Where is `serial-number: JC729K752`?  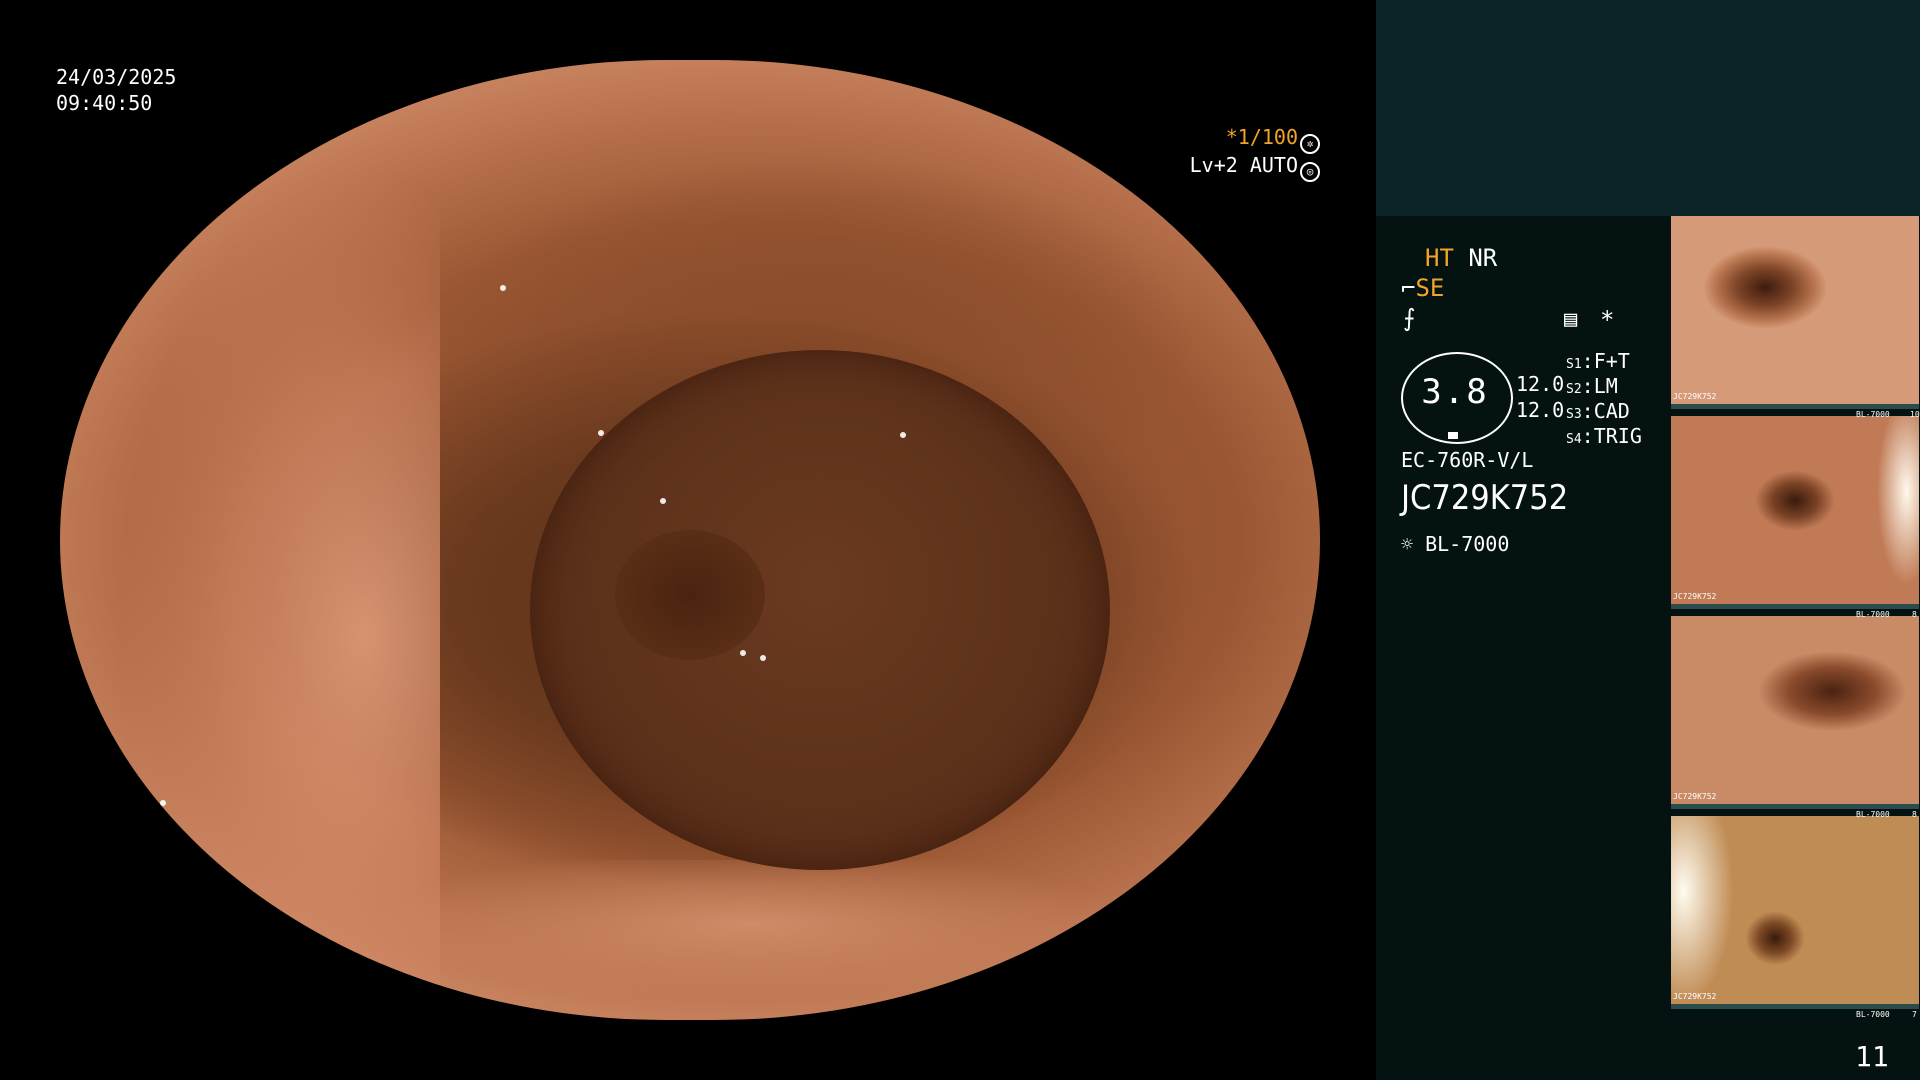
serial-number: JC729K752 is located at coordinates (1485, 498).